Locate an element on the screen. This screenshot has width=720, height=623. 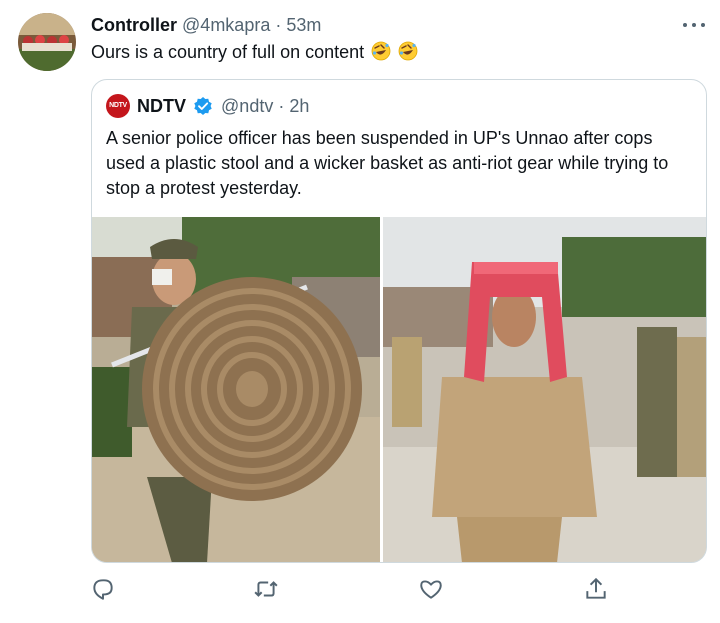
quoted-tweet-header: NDTV @ndtv · 2h is located at coordinates (223, 106).